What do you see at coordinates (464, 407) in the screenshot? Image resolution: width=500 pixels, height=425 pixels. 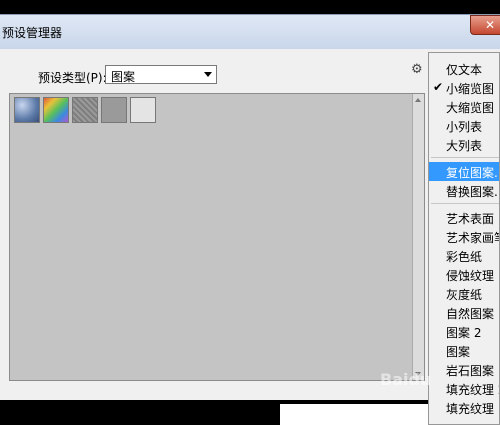 I see `menu-item-texture-fill: 填充纹理` at bounding box center [464, 407].